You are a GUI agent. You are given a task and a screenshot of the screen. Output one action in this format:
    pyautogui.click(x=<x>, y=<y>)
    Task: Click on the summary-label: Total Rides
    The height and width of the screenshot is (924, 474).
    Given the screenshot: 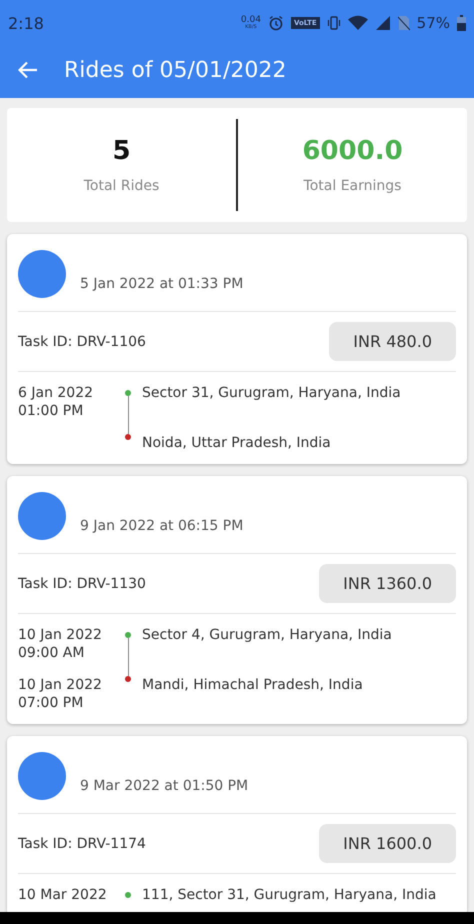 What is the action you would take?
    pyautogui.click(x=122, y=186)
    